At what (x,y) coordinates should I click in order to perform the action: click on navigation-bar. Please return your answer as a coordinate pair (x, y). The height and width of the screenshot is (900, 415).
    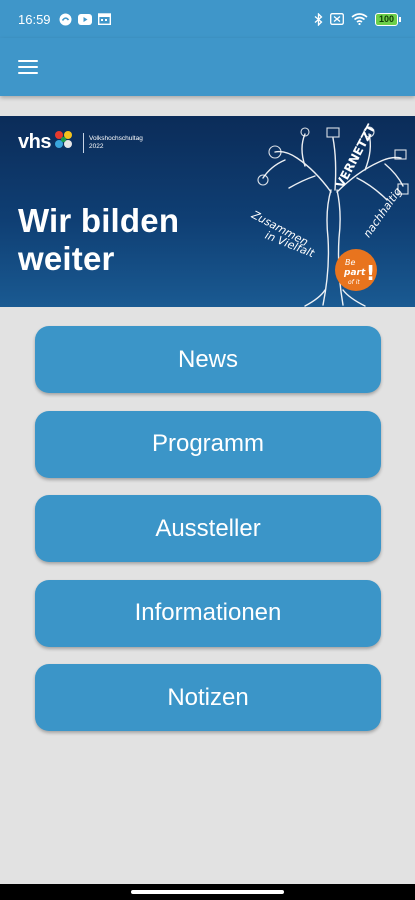
    Looking at the image, I should click on (207, 892).